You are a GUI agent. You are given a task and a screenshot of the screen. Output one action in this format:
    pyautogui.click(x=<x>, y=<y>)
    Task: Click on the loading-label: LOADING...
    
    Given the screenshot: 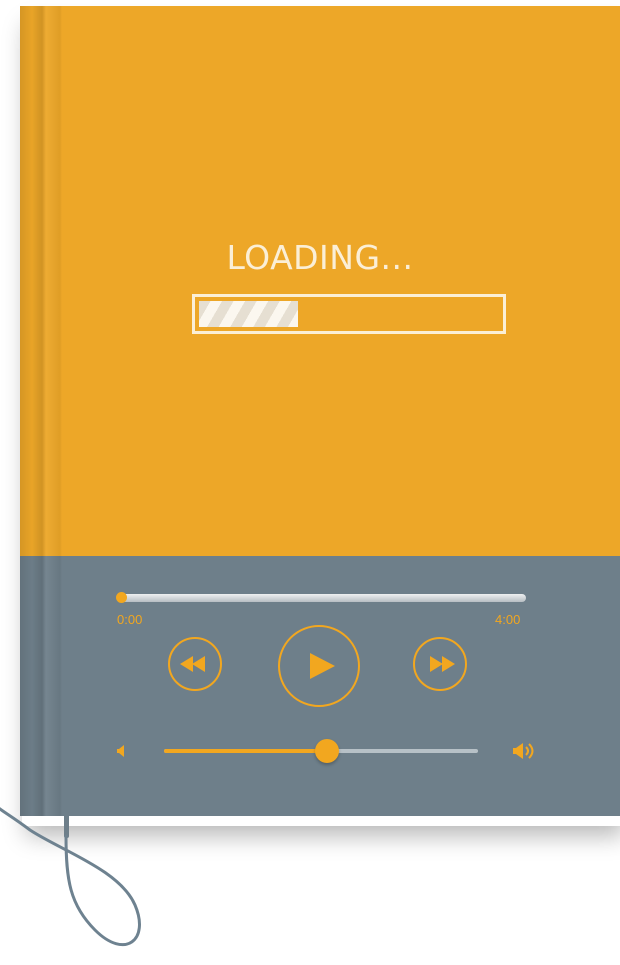 What is the action you would take?
    pyautogui.click(x=320, y=257)
    